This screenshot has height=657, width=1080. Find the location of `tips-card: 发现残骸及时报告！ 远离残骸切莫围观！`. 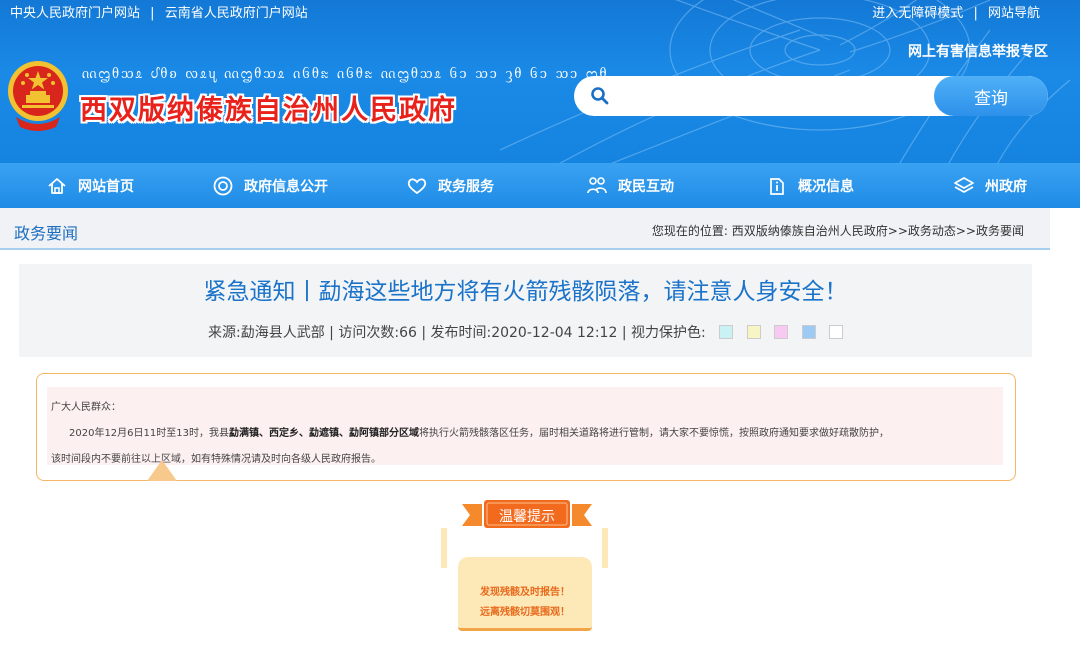

tips-card: 发现残骸及时报告！ 远离残骸切莫围观！ is located at coordinates (525, 594).